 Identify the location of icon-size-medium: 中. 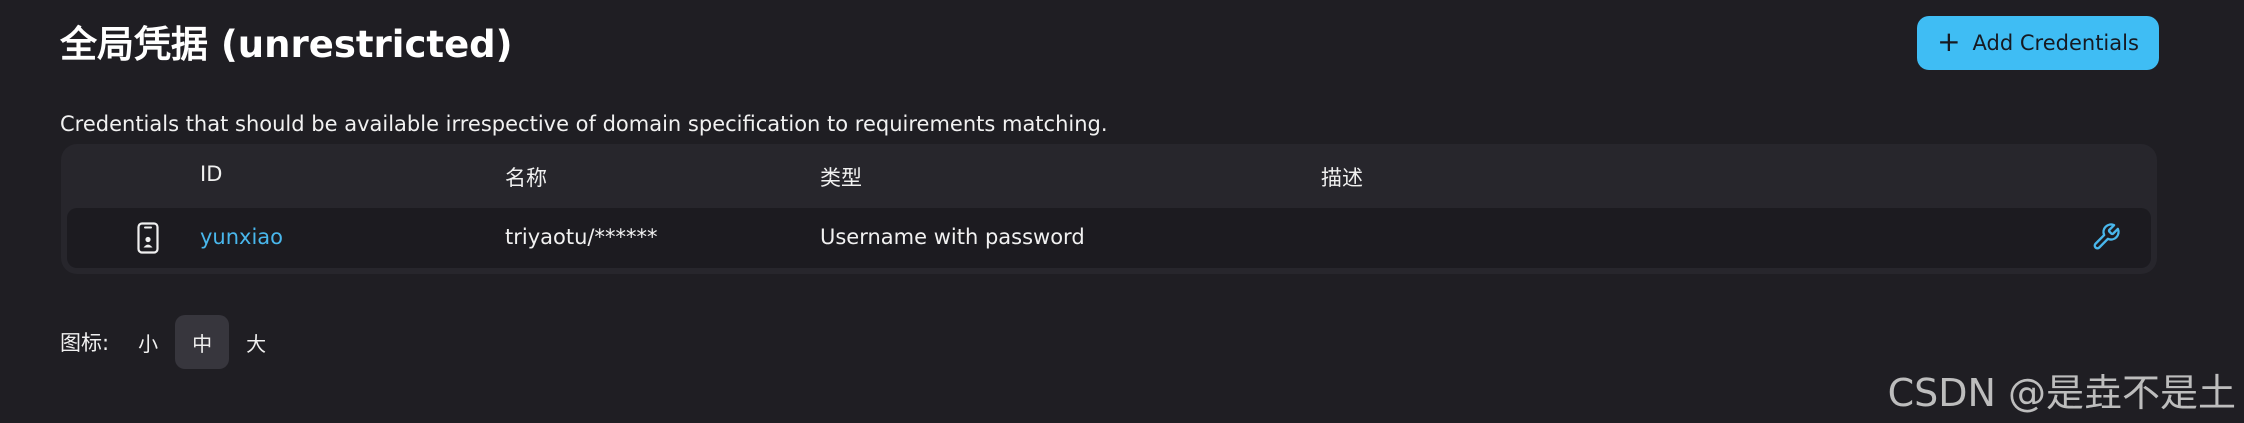
(202, 342).